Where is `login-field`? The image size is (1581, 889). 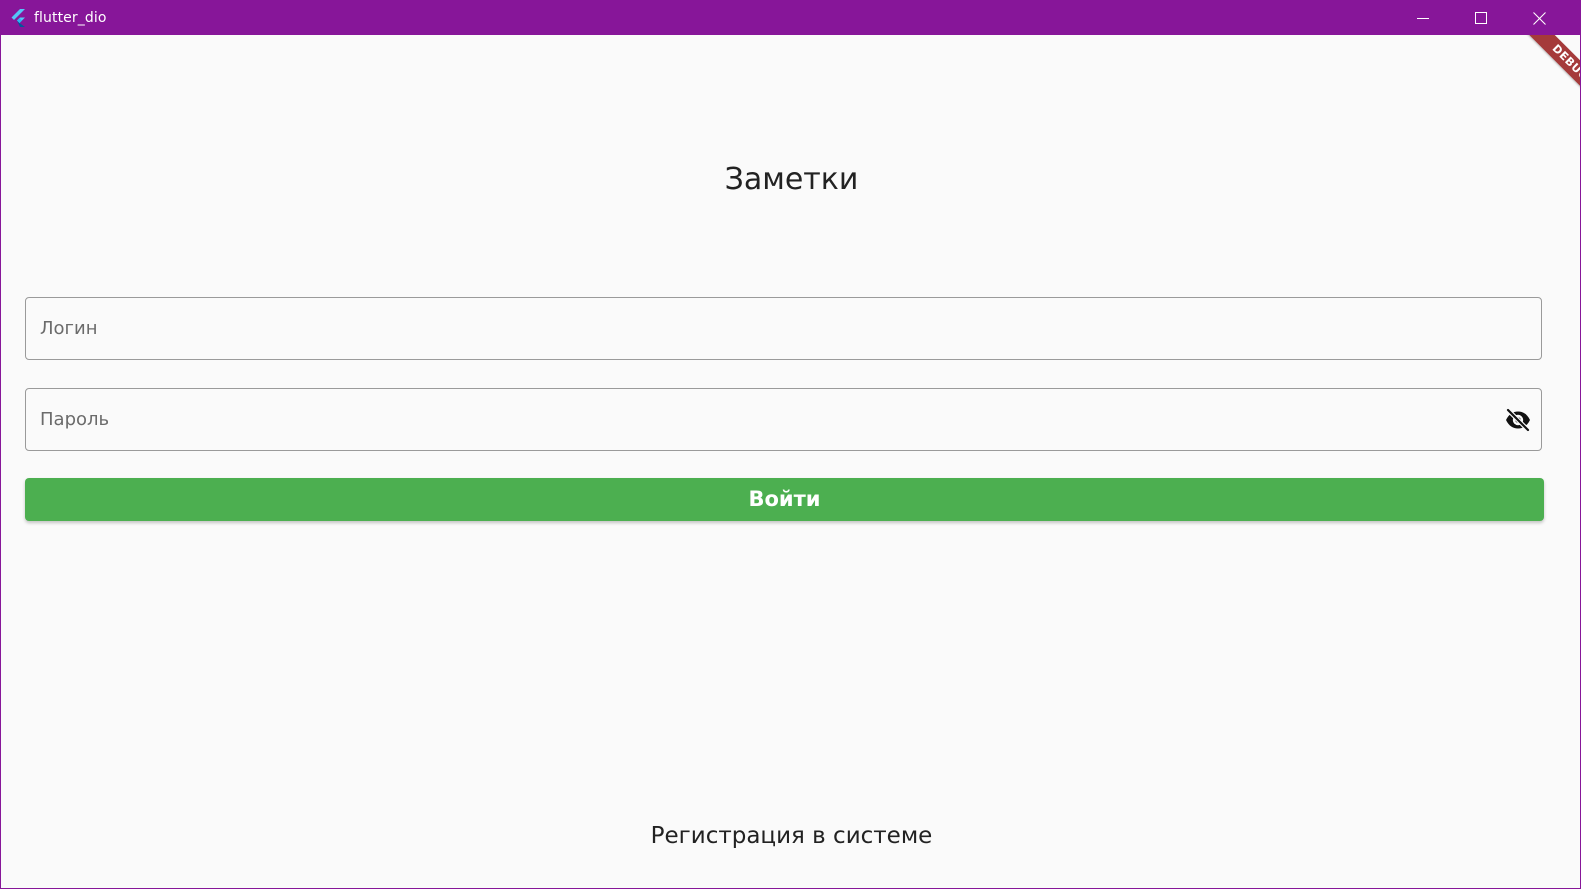
login-field is located at coordinates (783, 328).